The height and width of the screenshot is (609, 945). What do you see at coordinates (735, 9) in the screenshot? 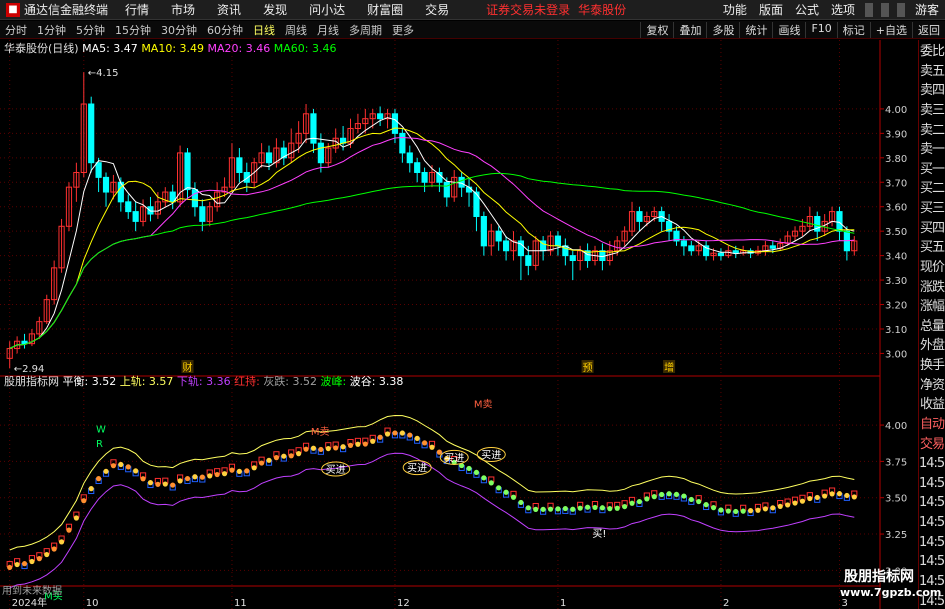
I see `menu-function: 功能` at bounding box center [735, 9].